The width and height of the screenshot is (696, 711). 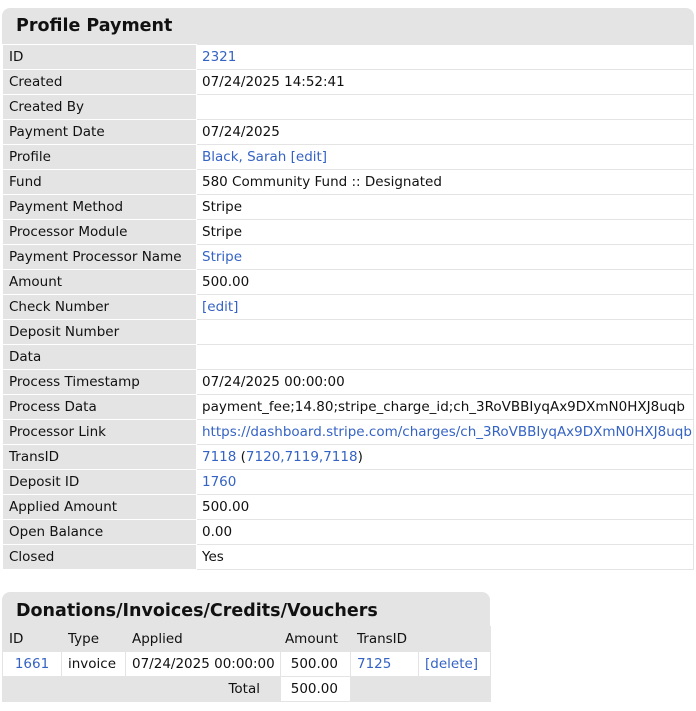 I want to click on total-value: 500.00, so click(x=315, y=689).